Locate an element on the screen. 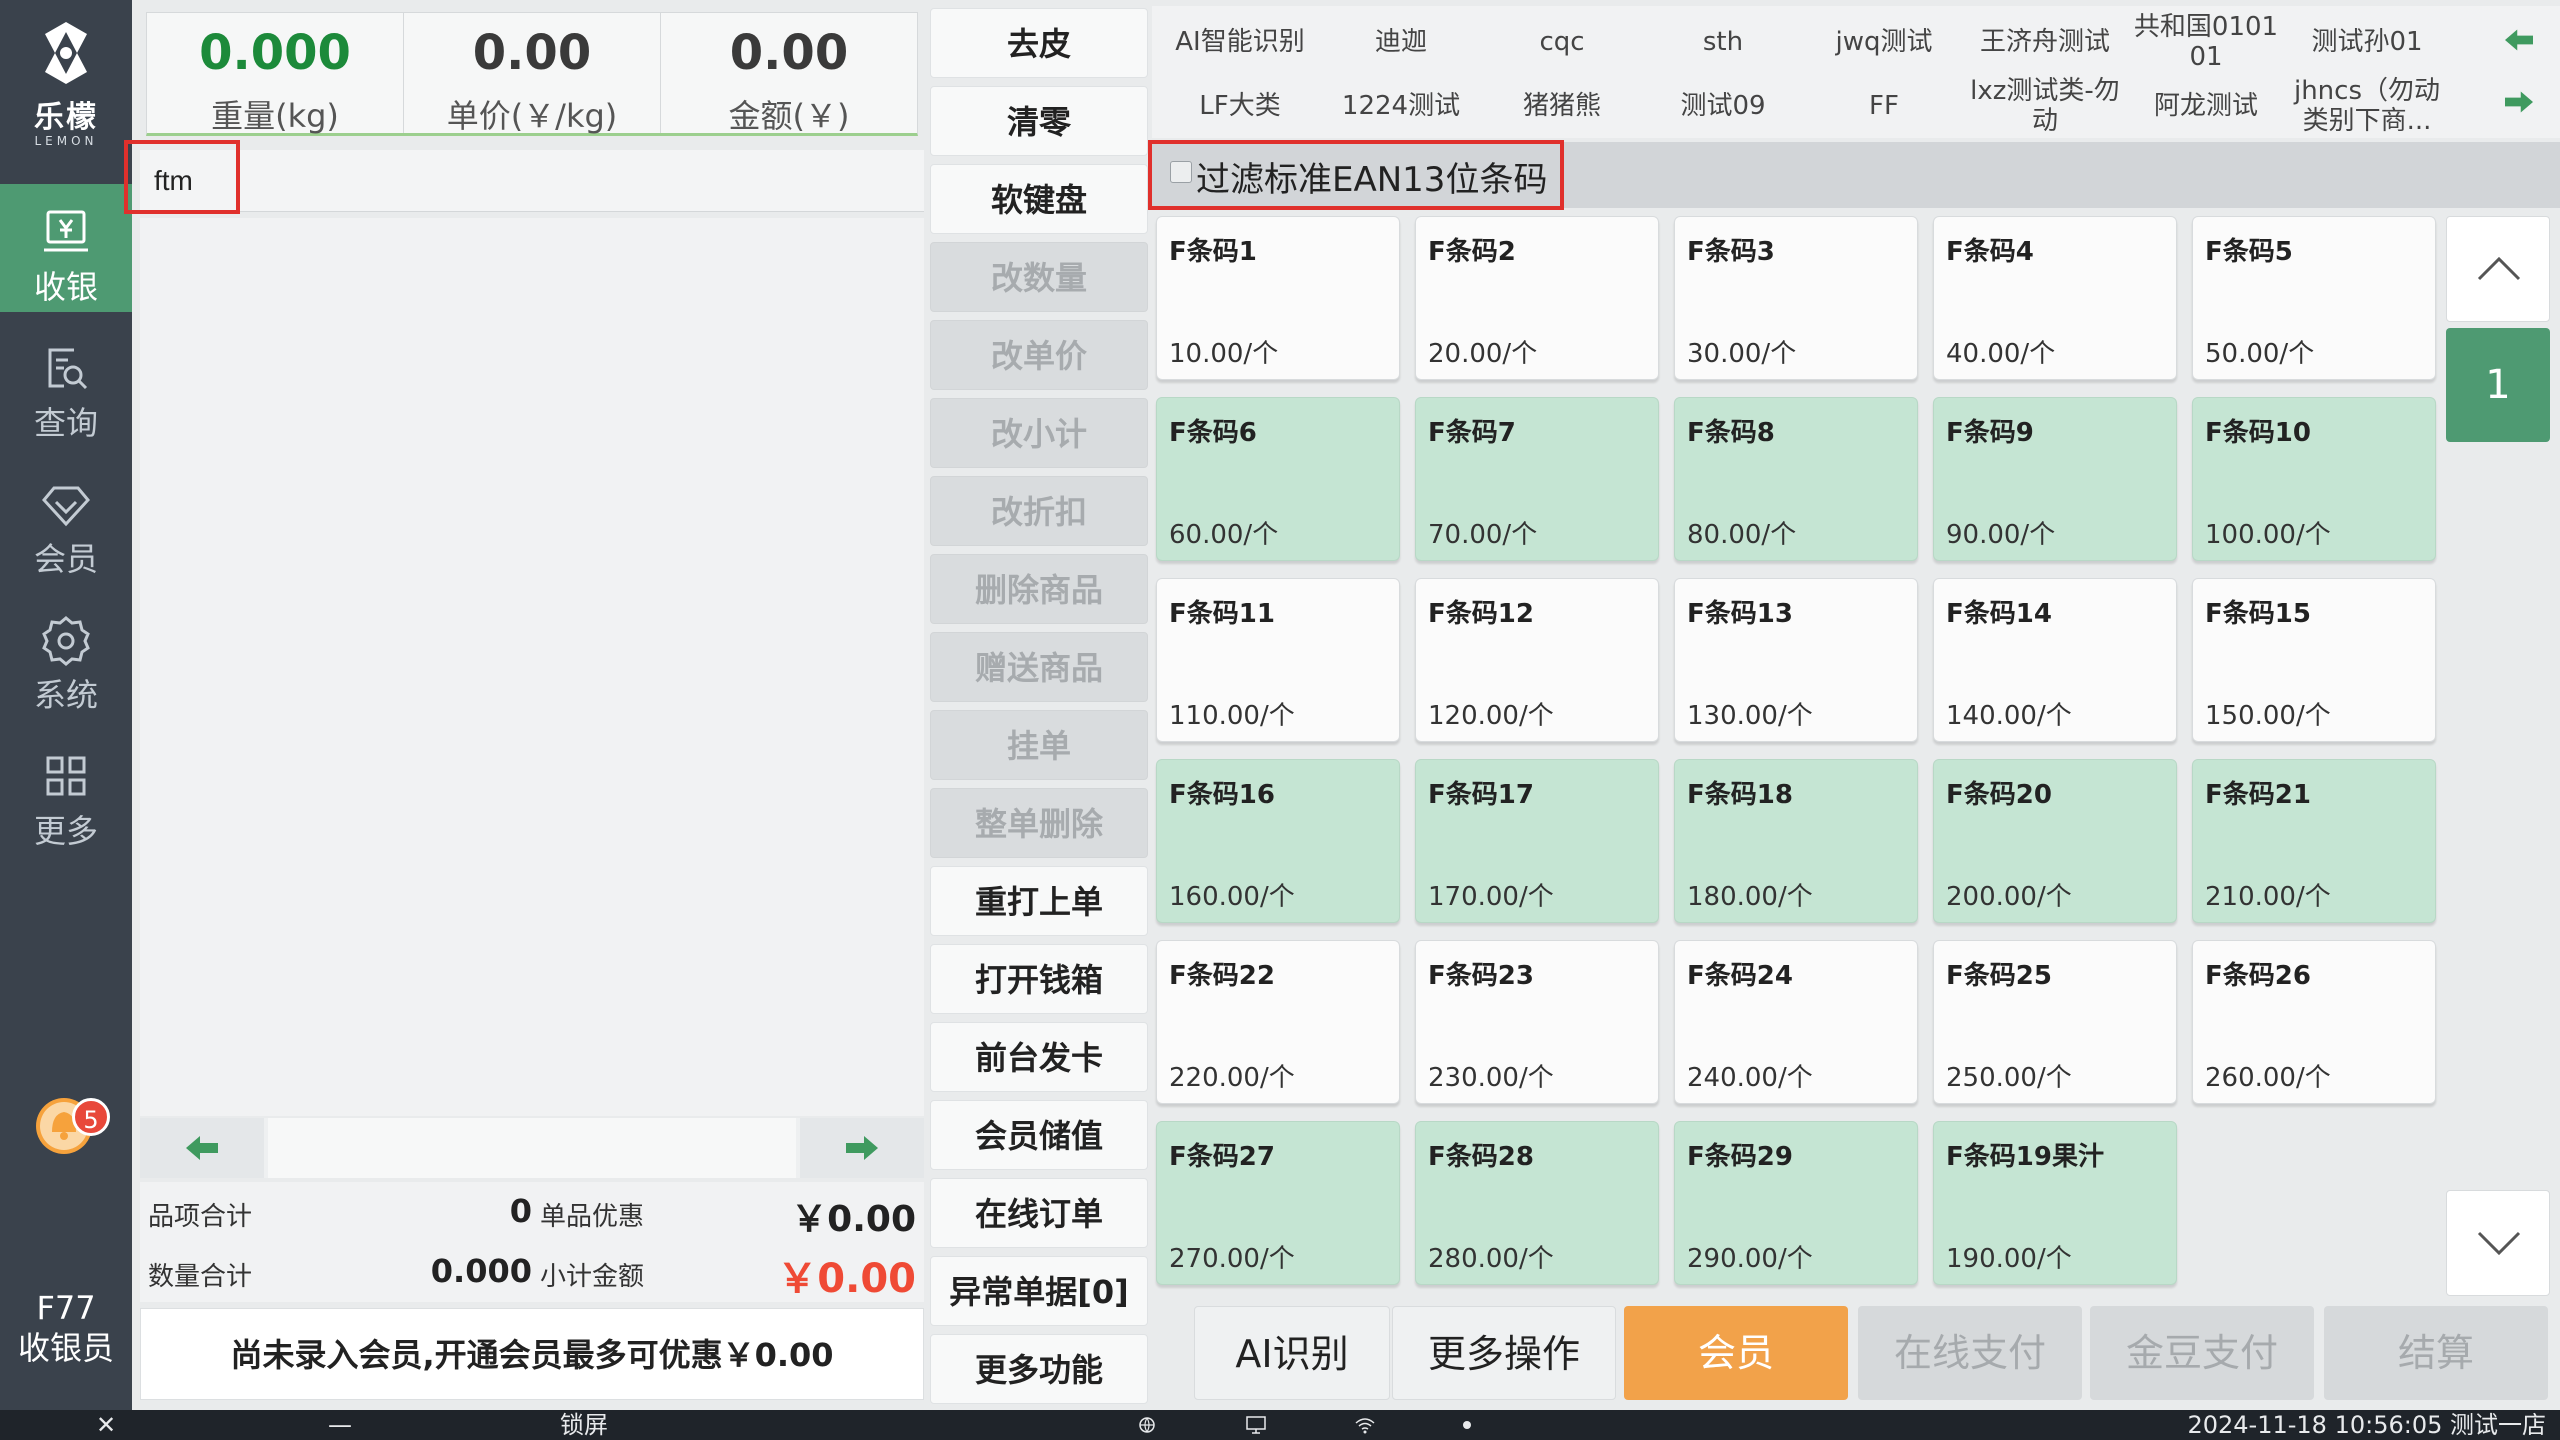 Image resolution: width=2560 pixels, height=1440 pixels. member-promo-banner: 尚未录入会员,开通会员最多可优惠￥0.00 is located at coordinates (532, 1354).